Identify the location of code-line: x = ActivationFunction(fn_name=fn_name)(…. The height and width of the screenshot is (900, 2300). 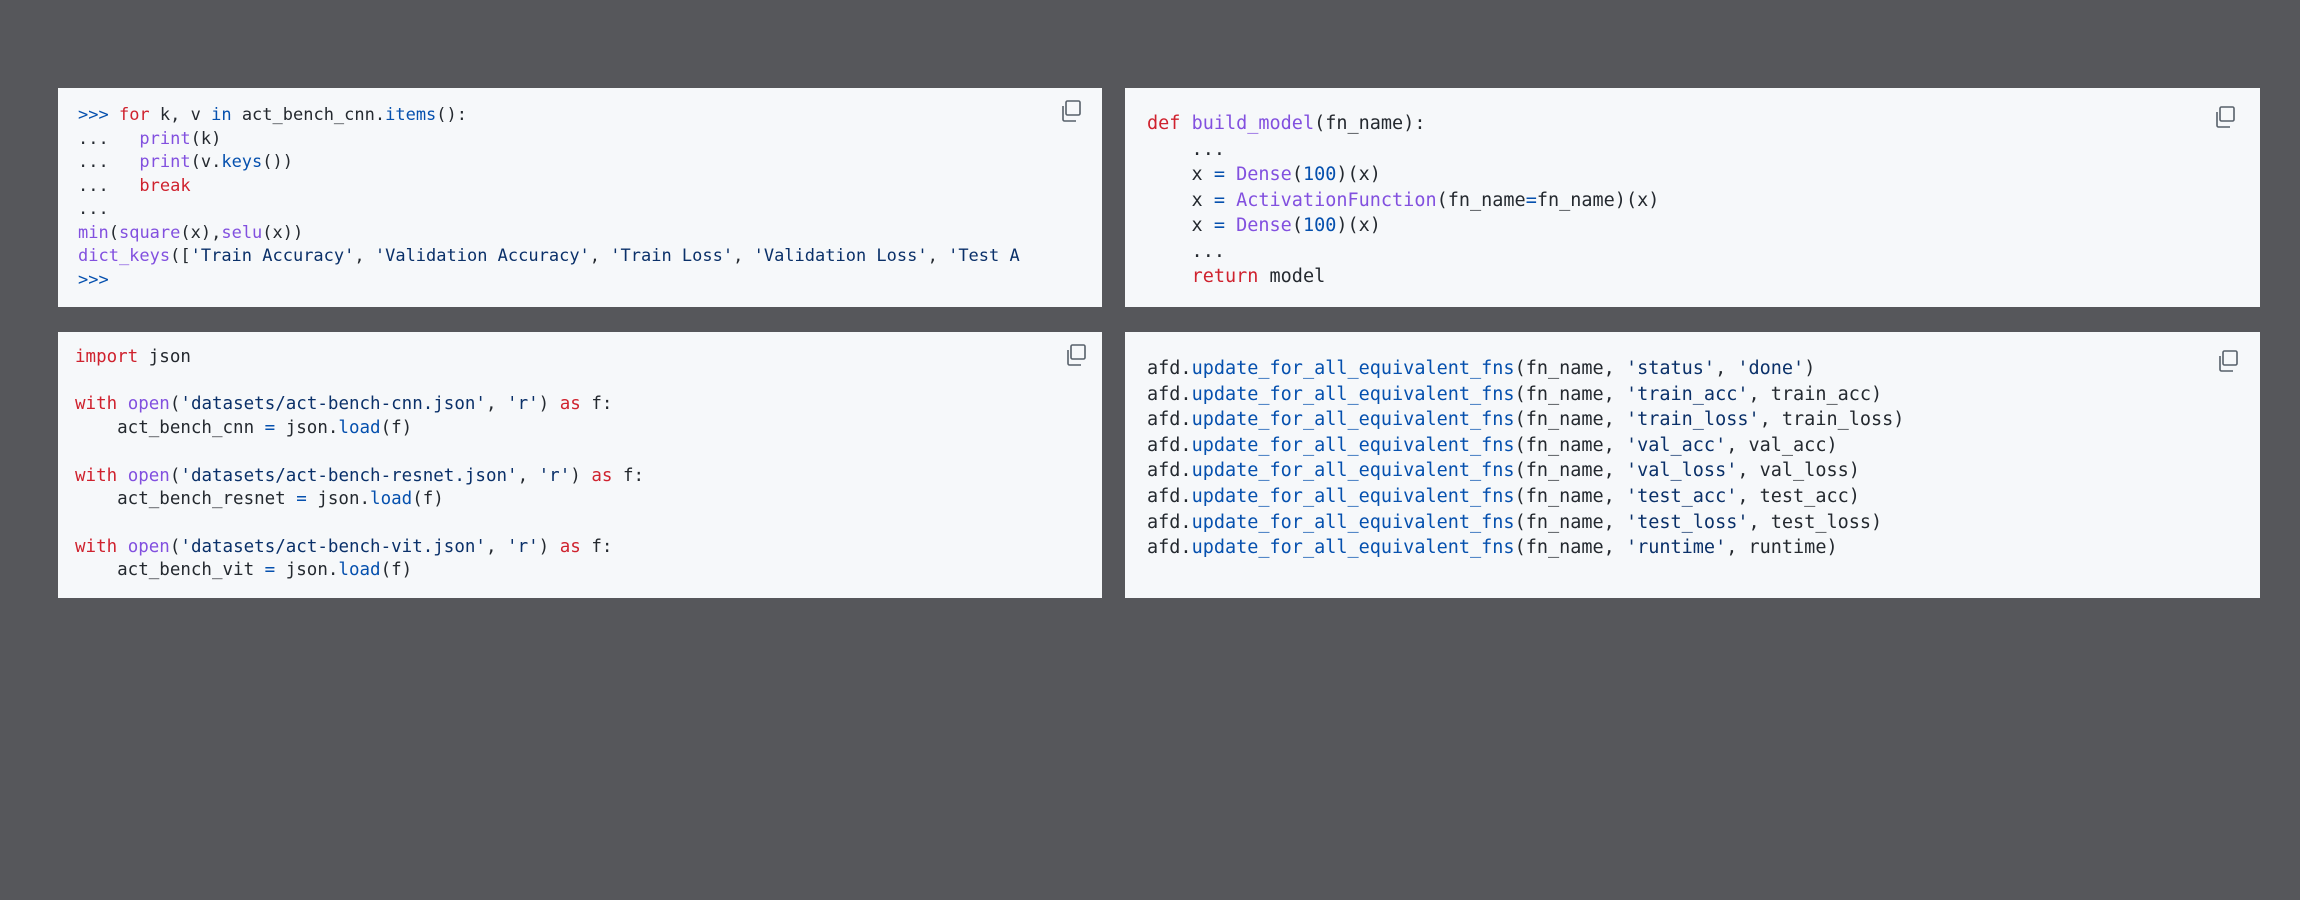
(1403, 201).